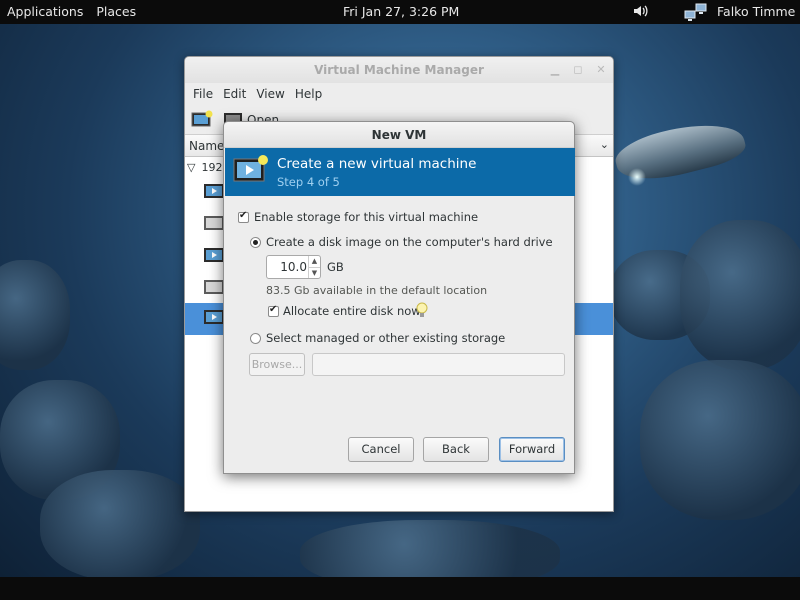  Describe the element at coordinates (314, 261) in the screenshot. I see `chevron-up-icon: ▲` at that location.